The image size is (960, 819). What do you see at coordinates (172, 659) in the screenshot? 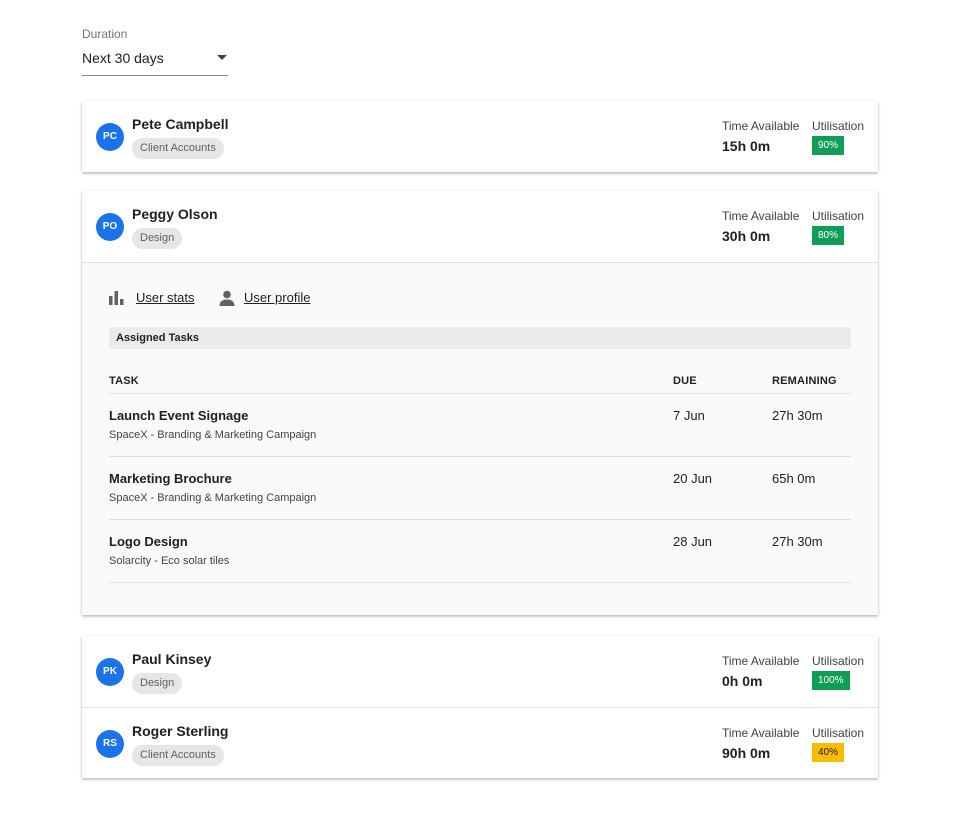
I see `user-name: Paul Kinsey` at bounding box center [172, 659].